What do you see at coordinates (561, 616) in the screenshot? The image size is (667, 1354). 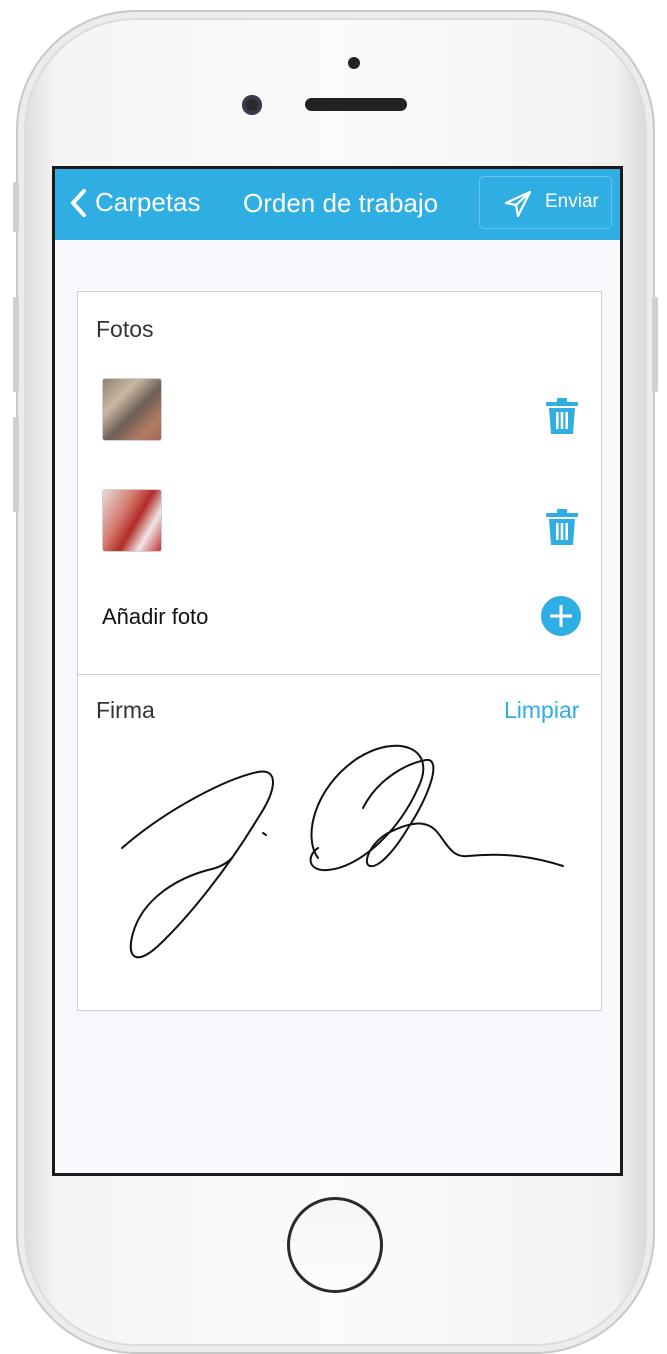 I see `plus-circle-icon` at bounding box center [561, 616].